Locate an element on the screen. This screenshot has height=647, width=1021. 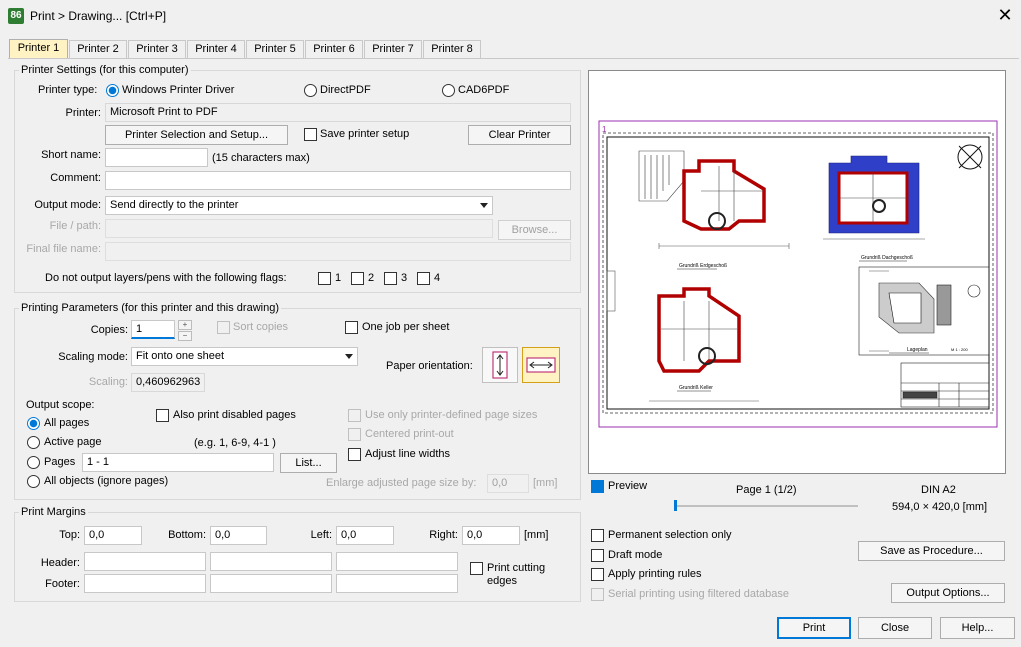
sheet-2-label: Grundriß Dachgeschoß is located at coordinates (887, 258).